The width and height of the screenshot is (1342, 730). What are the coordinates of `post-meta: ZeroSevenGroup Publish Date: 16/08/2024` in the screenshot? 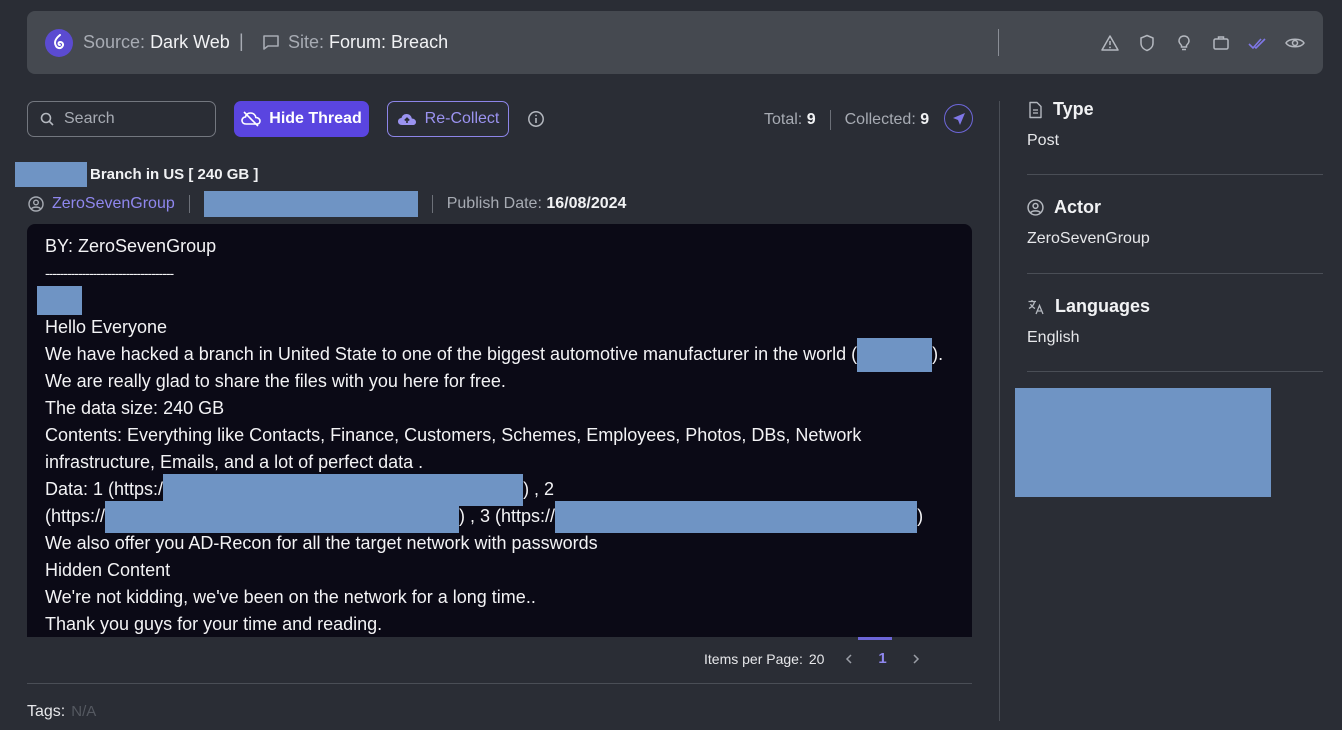 It's located at (327, 204).